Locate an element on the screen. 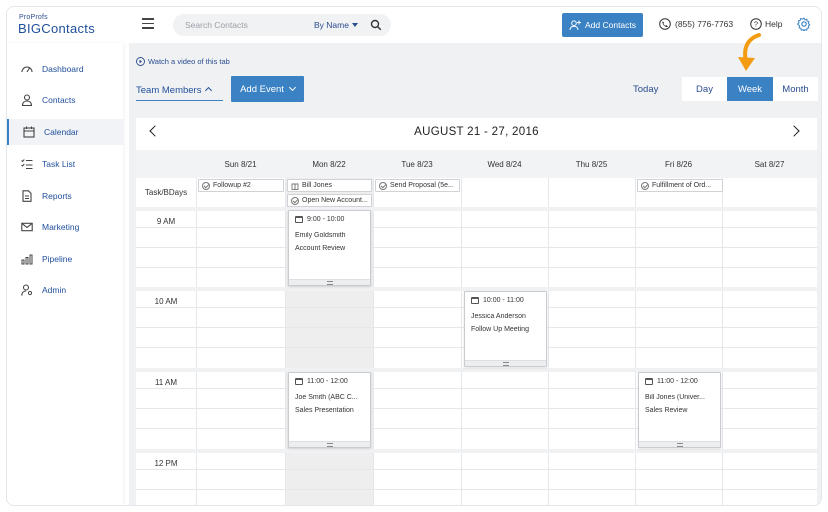 This screenshot has width=828, height=512. gear-icon is located at coordinates (804, 24).